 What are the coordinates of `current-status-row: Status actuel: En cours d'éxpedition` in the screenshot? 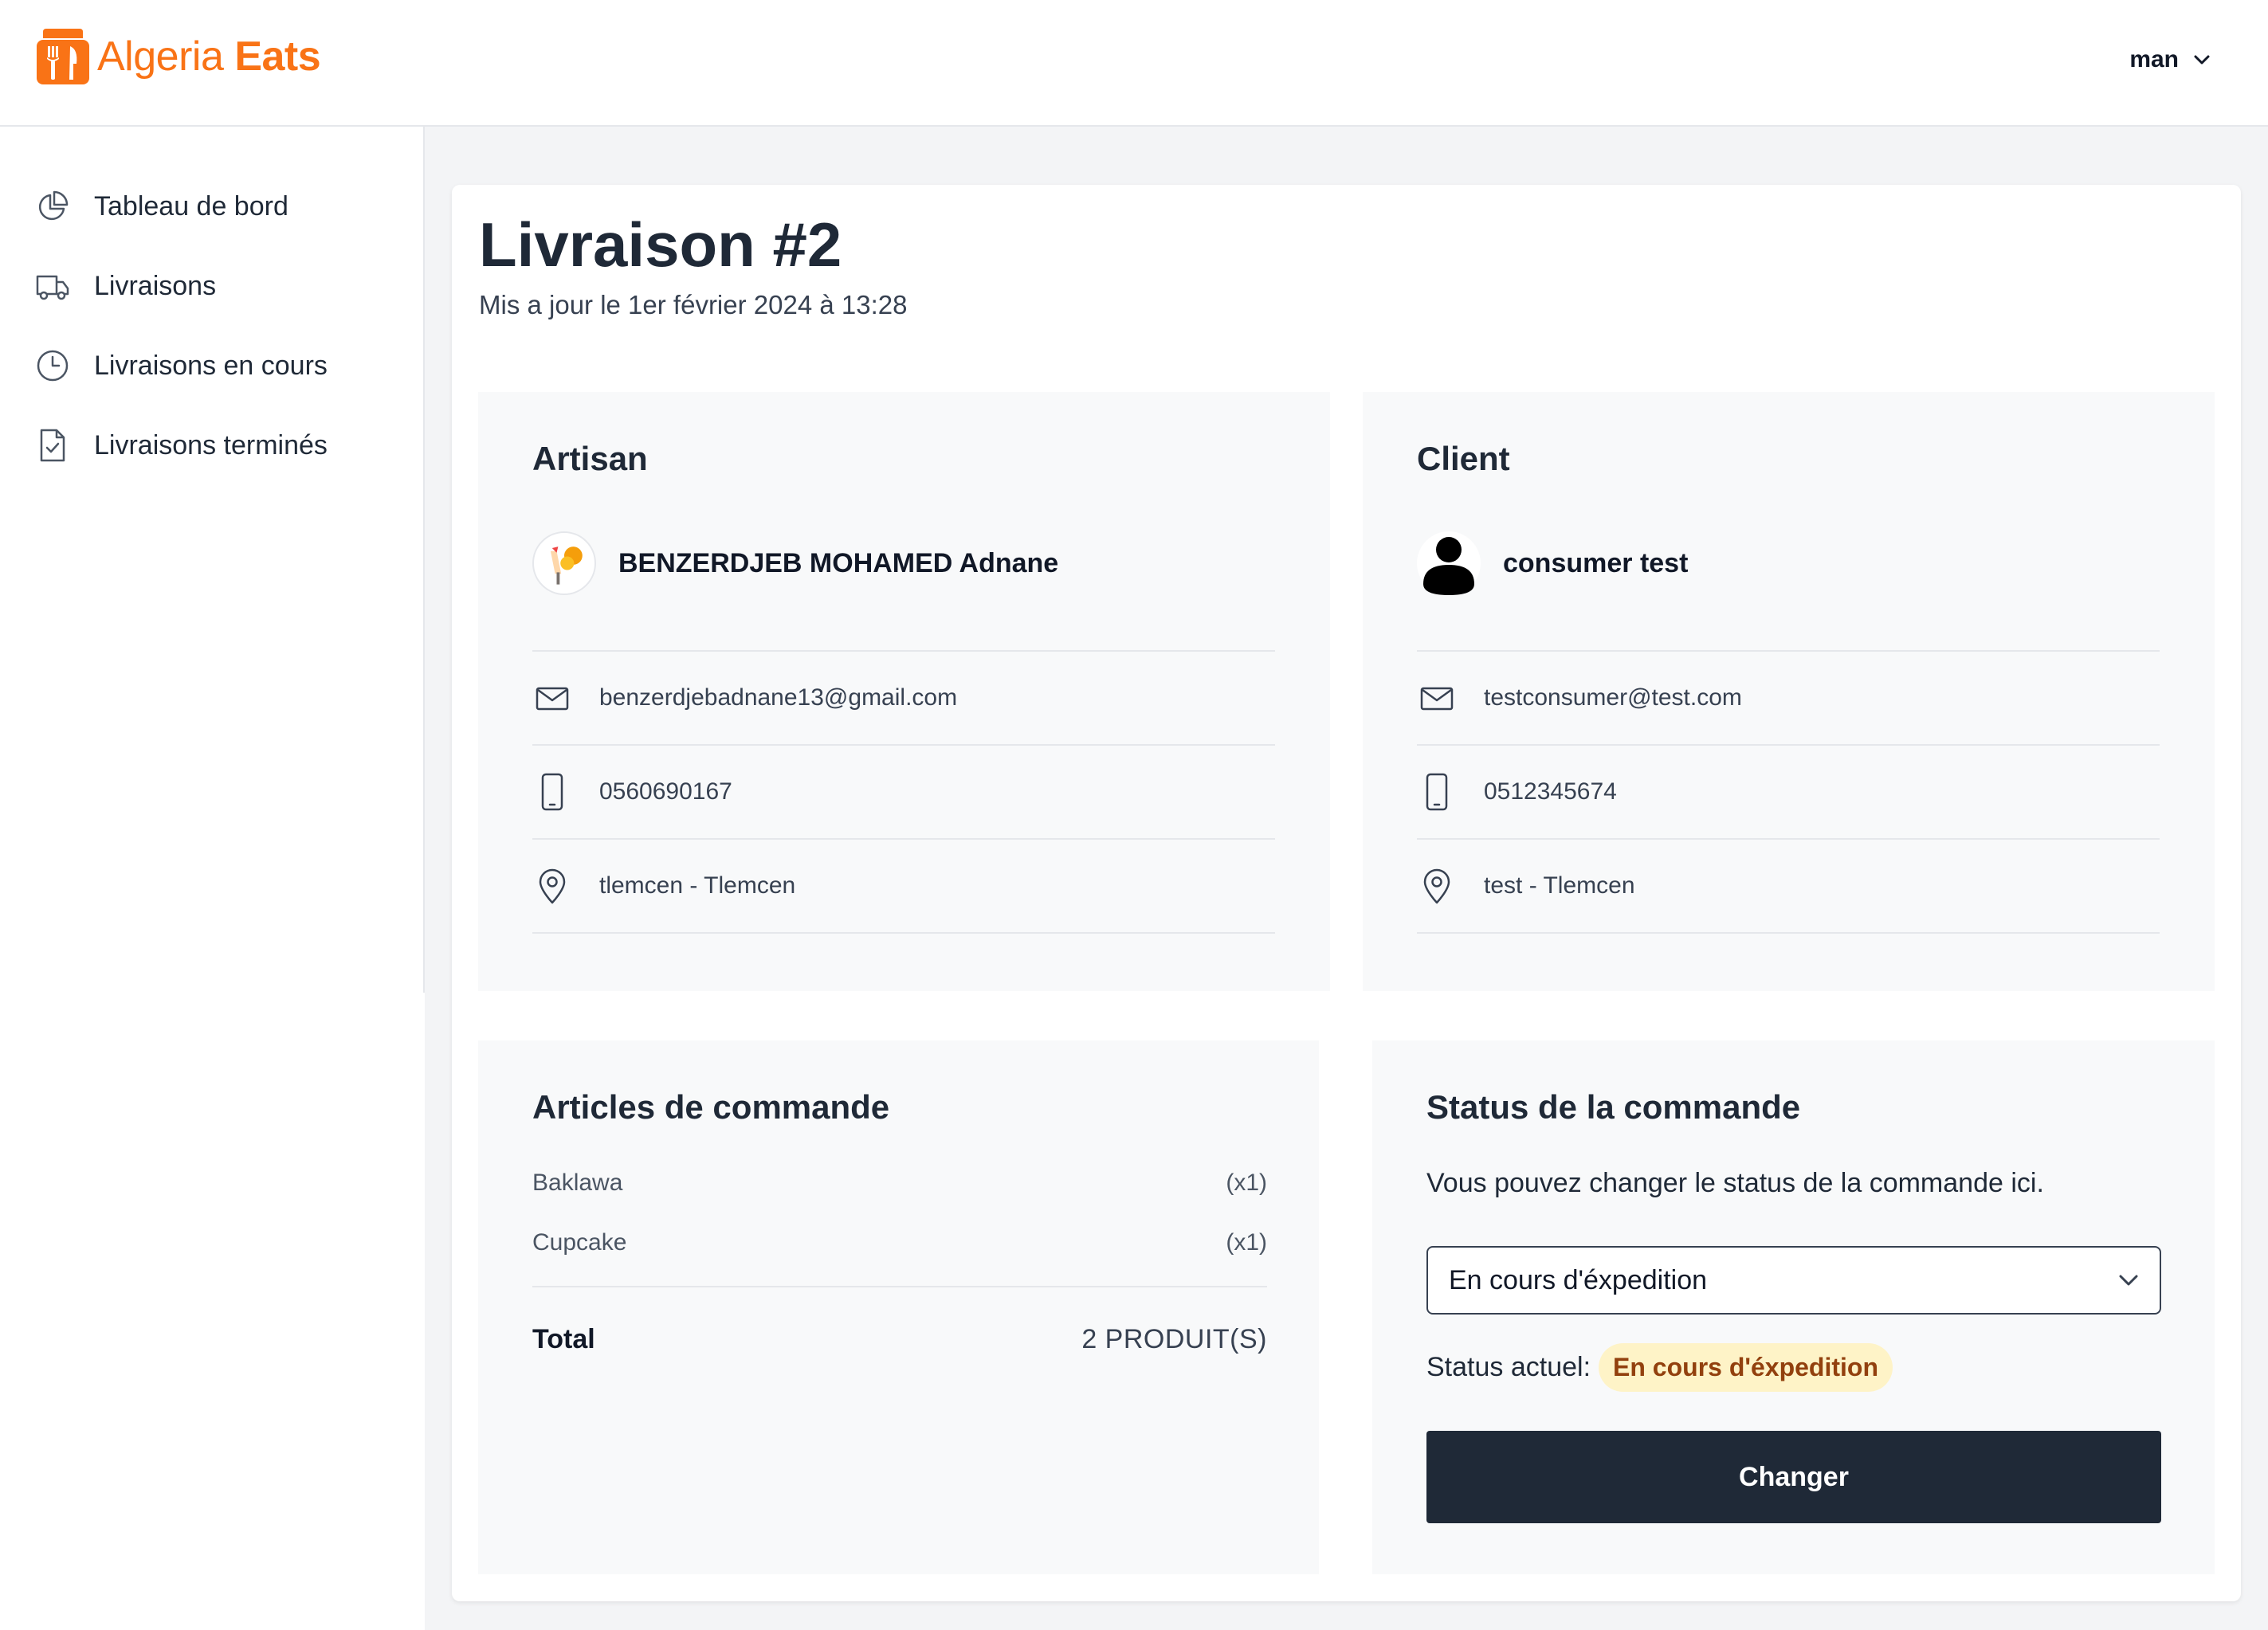 It's located at (1659, 1367).